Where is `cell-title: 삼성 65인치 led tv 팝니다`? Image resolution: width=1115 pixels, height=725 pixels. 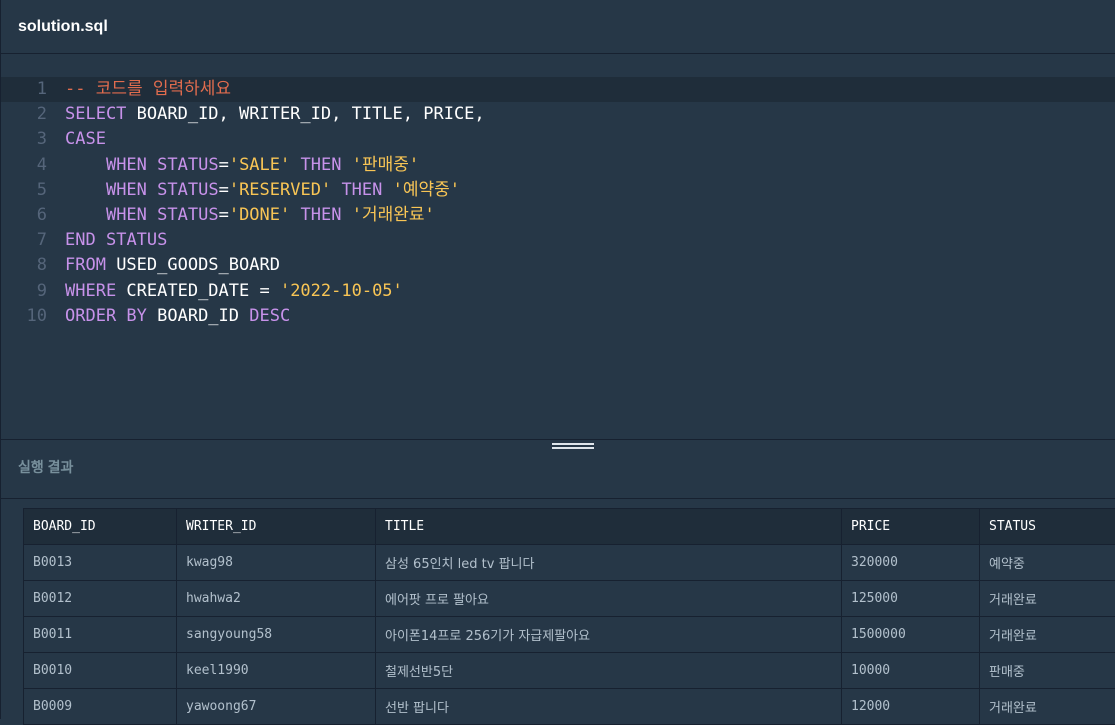
cell-title: 삼성 65인치 led tv 팝니다 is located at coordinates (609, 563).